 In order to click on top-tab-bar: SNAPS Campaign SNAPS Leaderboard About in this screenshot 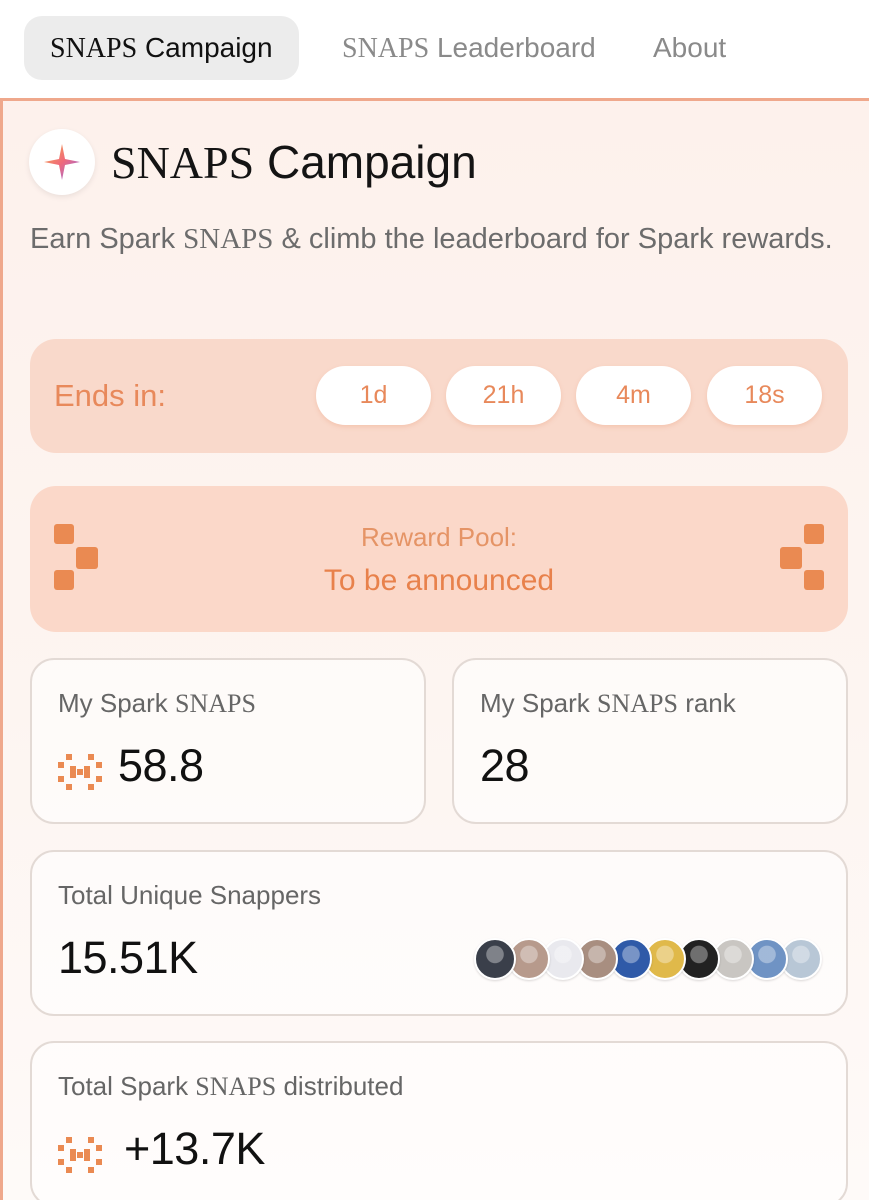, I will do `click(434, 49)`.